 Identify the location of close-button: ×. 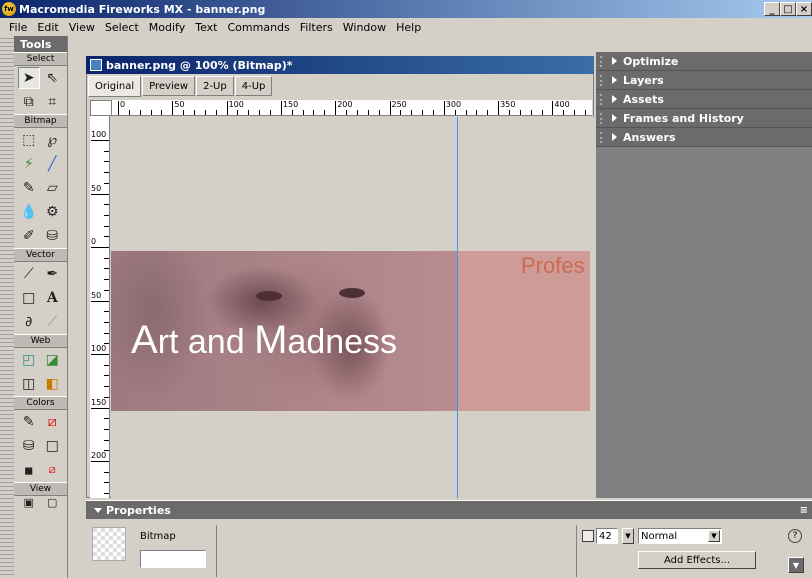
(804, 9).